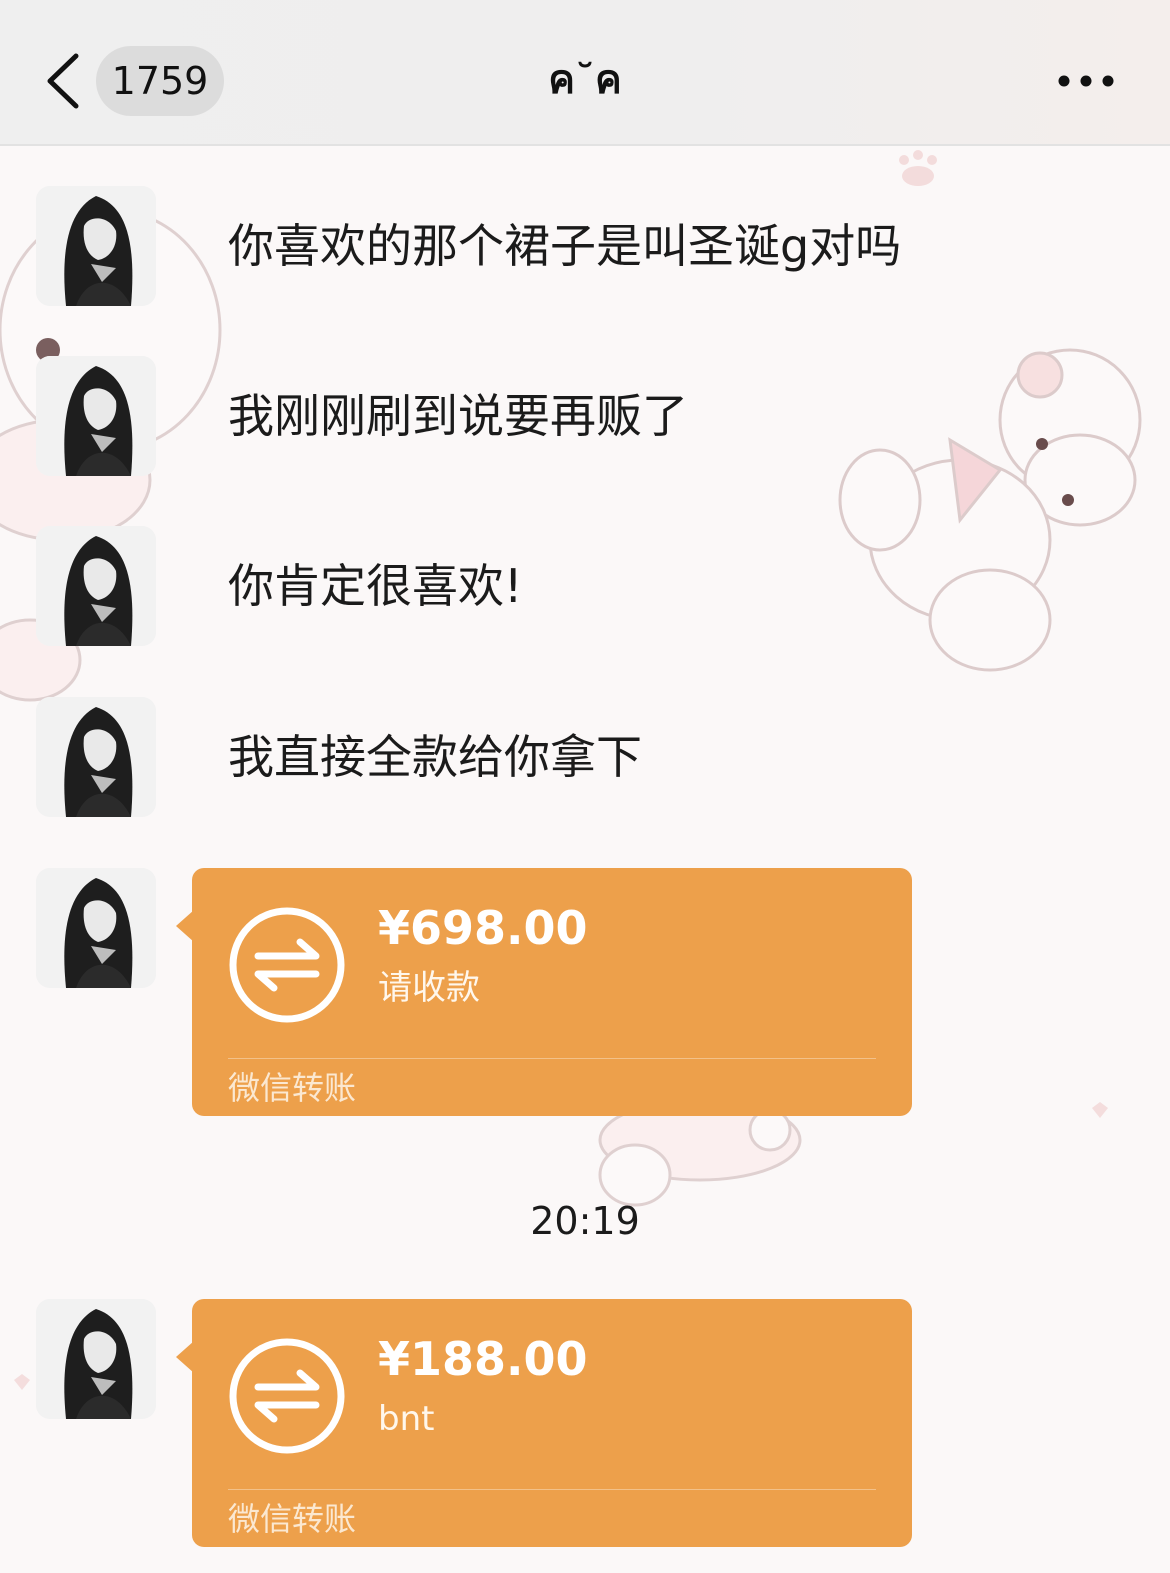  I want to click on chevron-left-icon, so click(64, 81).